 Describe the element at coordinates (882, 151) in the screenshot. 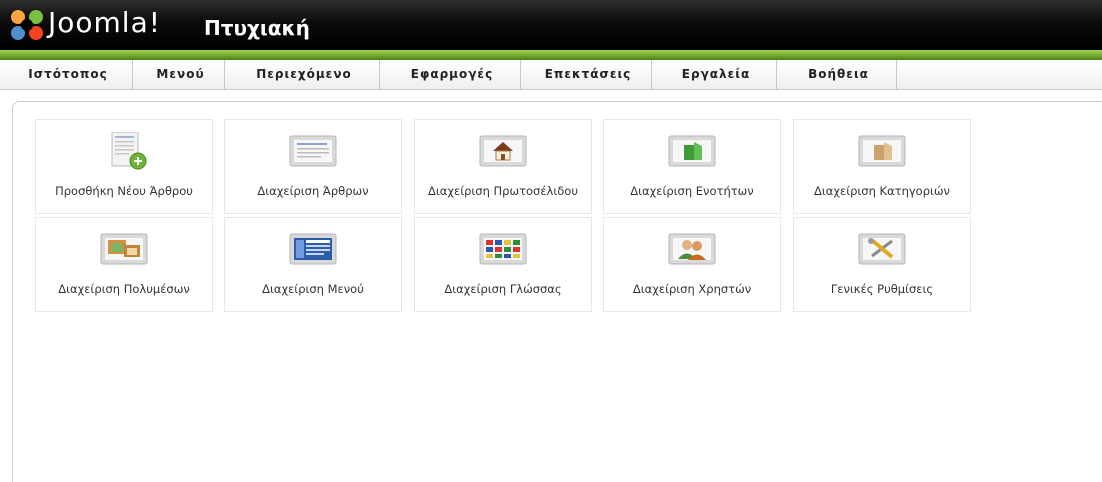

I see `category-manager-icon` at that location.